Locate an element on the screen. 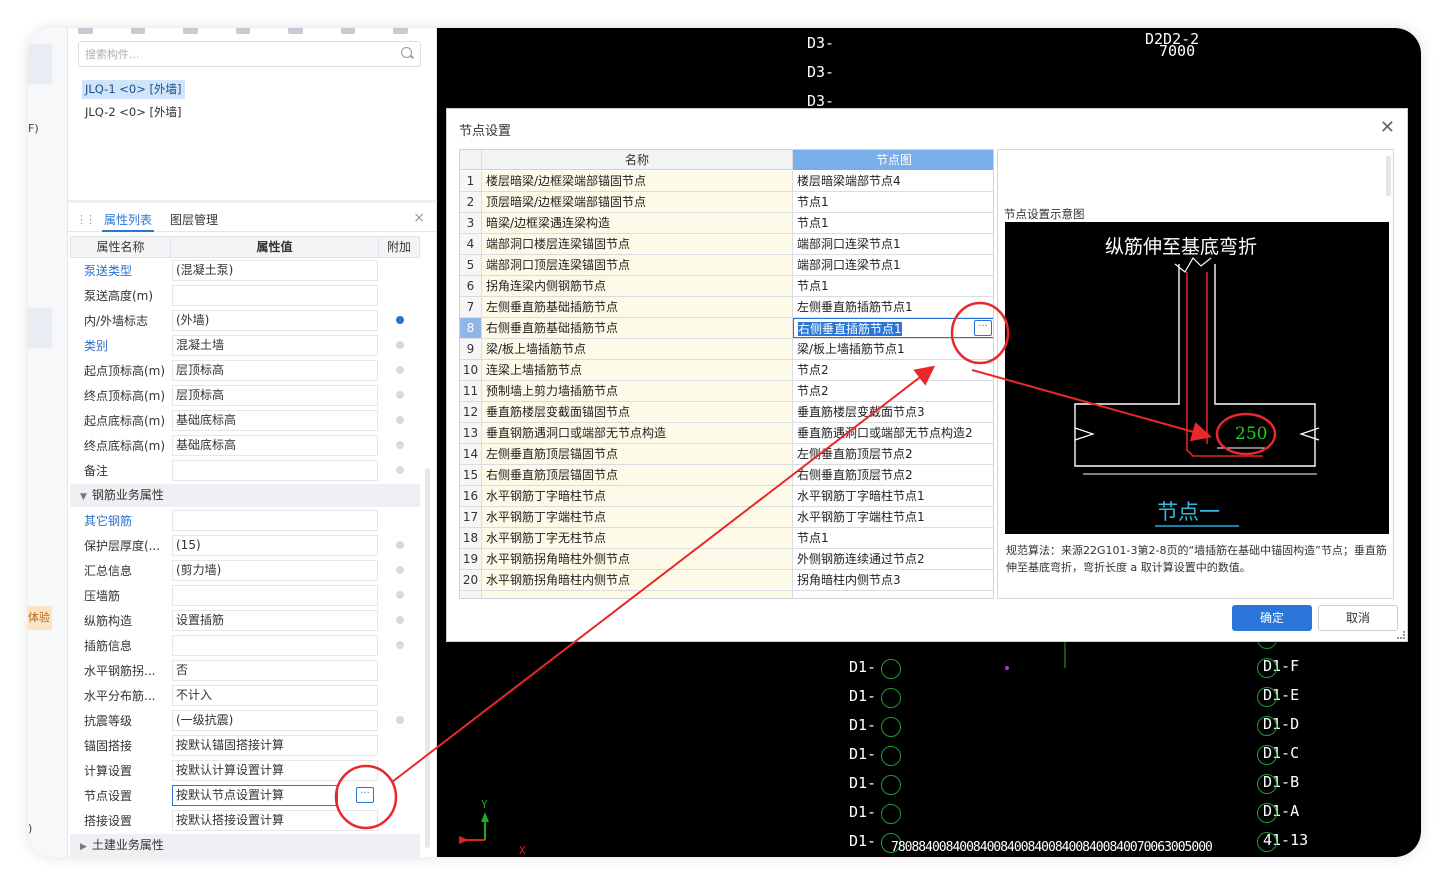 The width and height of the screenshot is (1448, 885). annotation-arrow is located at coordinates (1091, 405).